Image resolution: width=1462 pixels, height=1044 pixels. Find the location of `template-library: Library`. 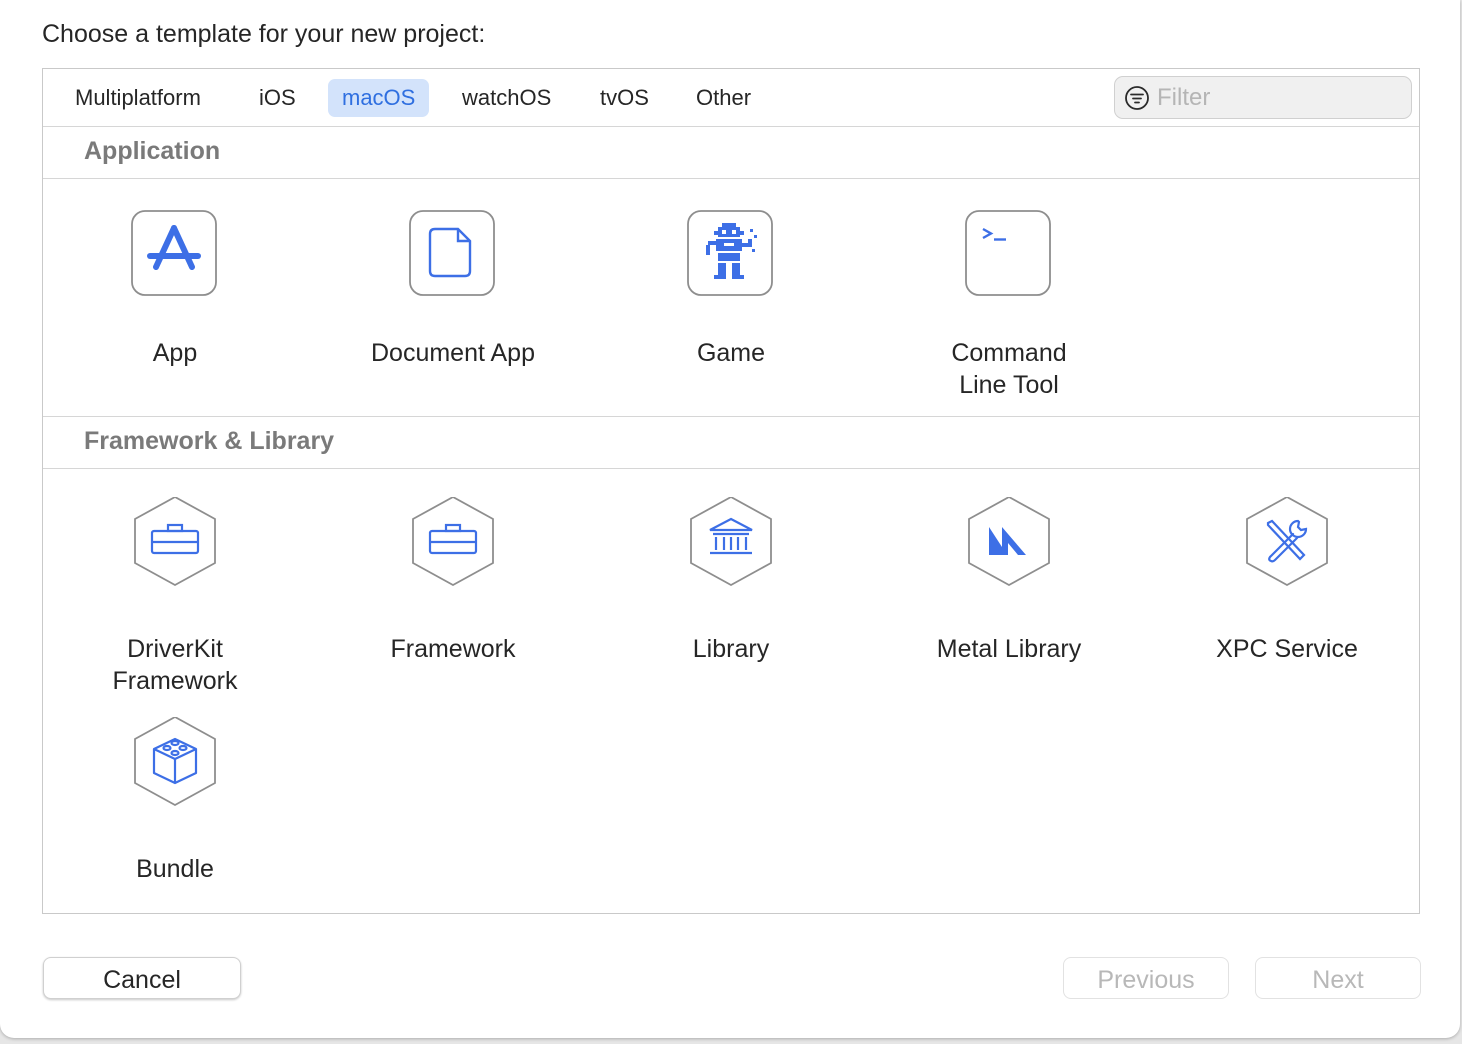

template-library: Library is located at coordinates (731, 580).